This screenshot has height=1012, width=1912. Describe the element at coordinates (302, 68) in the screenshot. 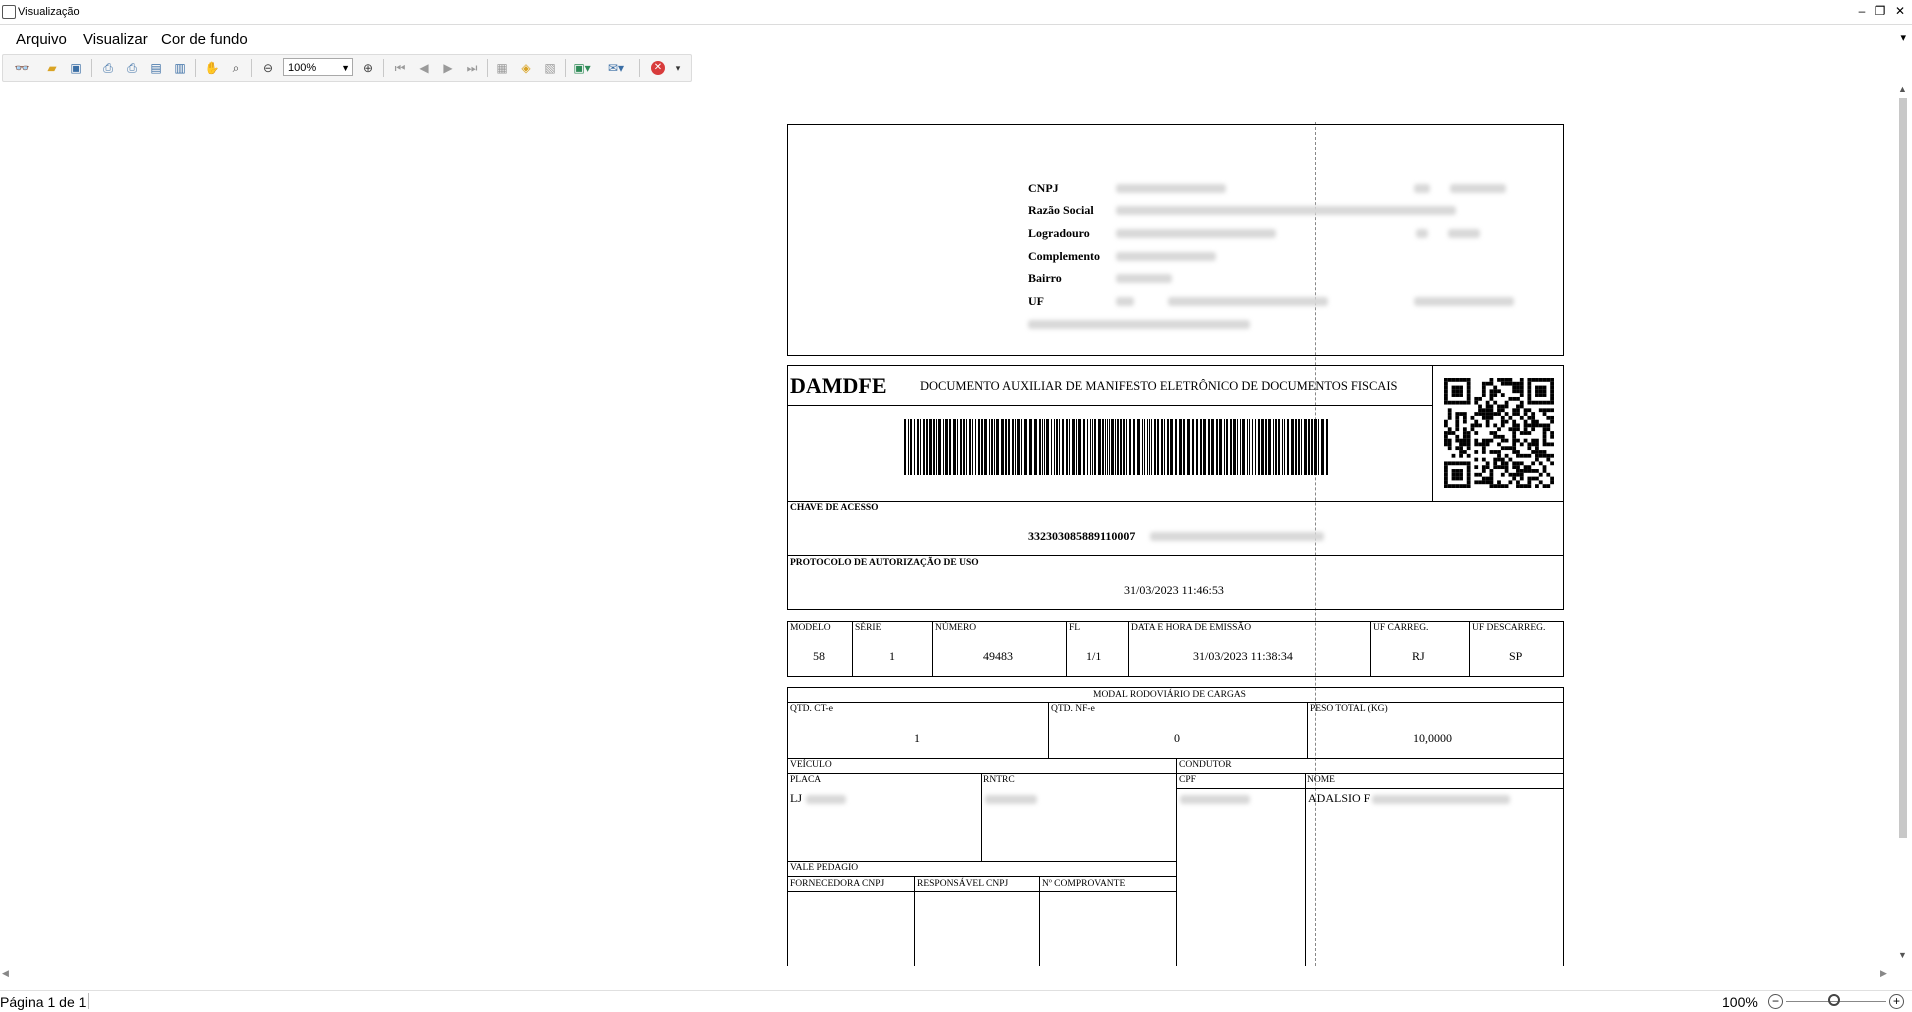

I see `zoom-select-value: 100%` at that location.